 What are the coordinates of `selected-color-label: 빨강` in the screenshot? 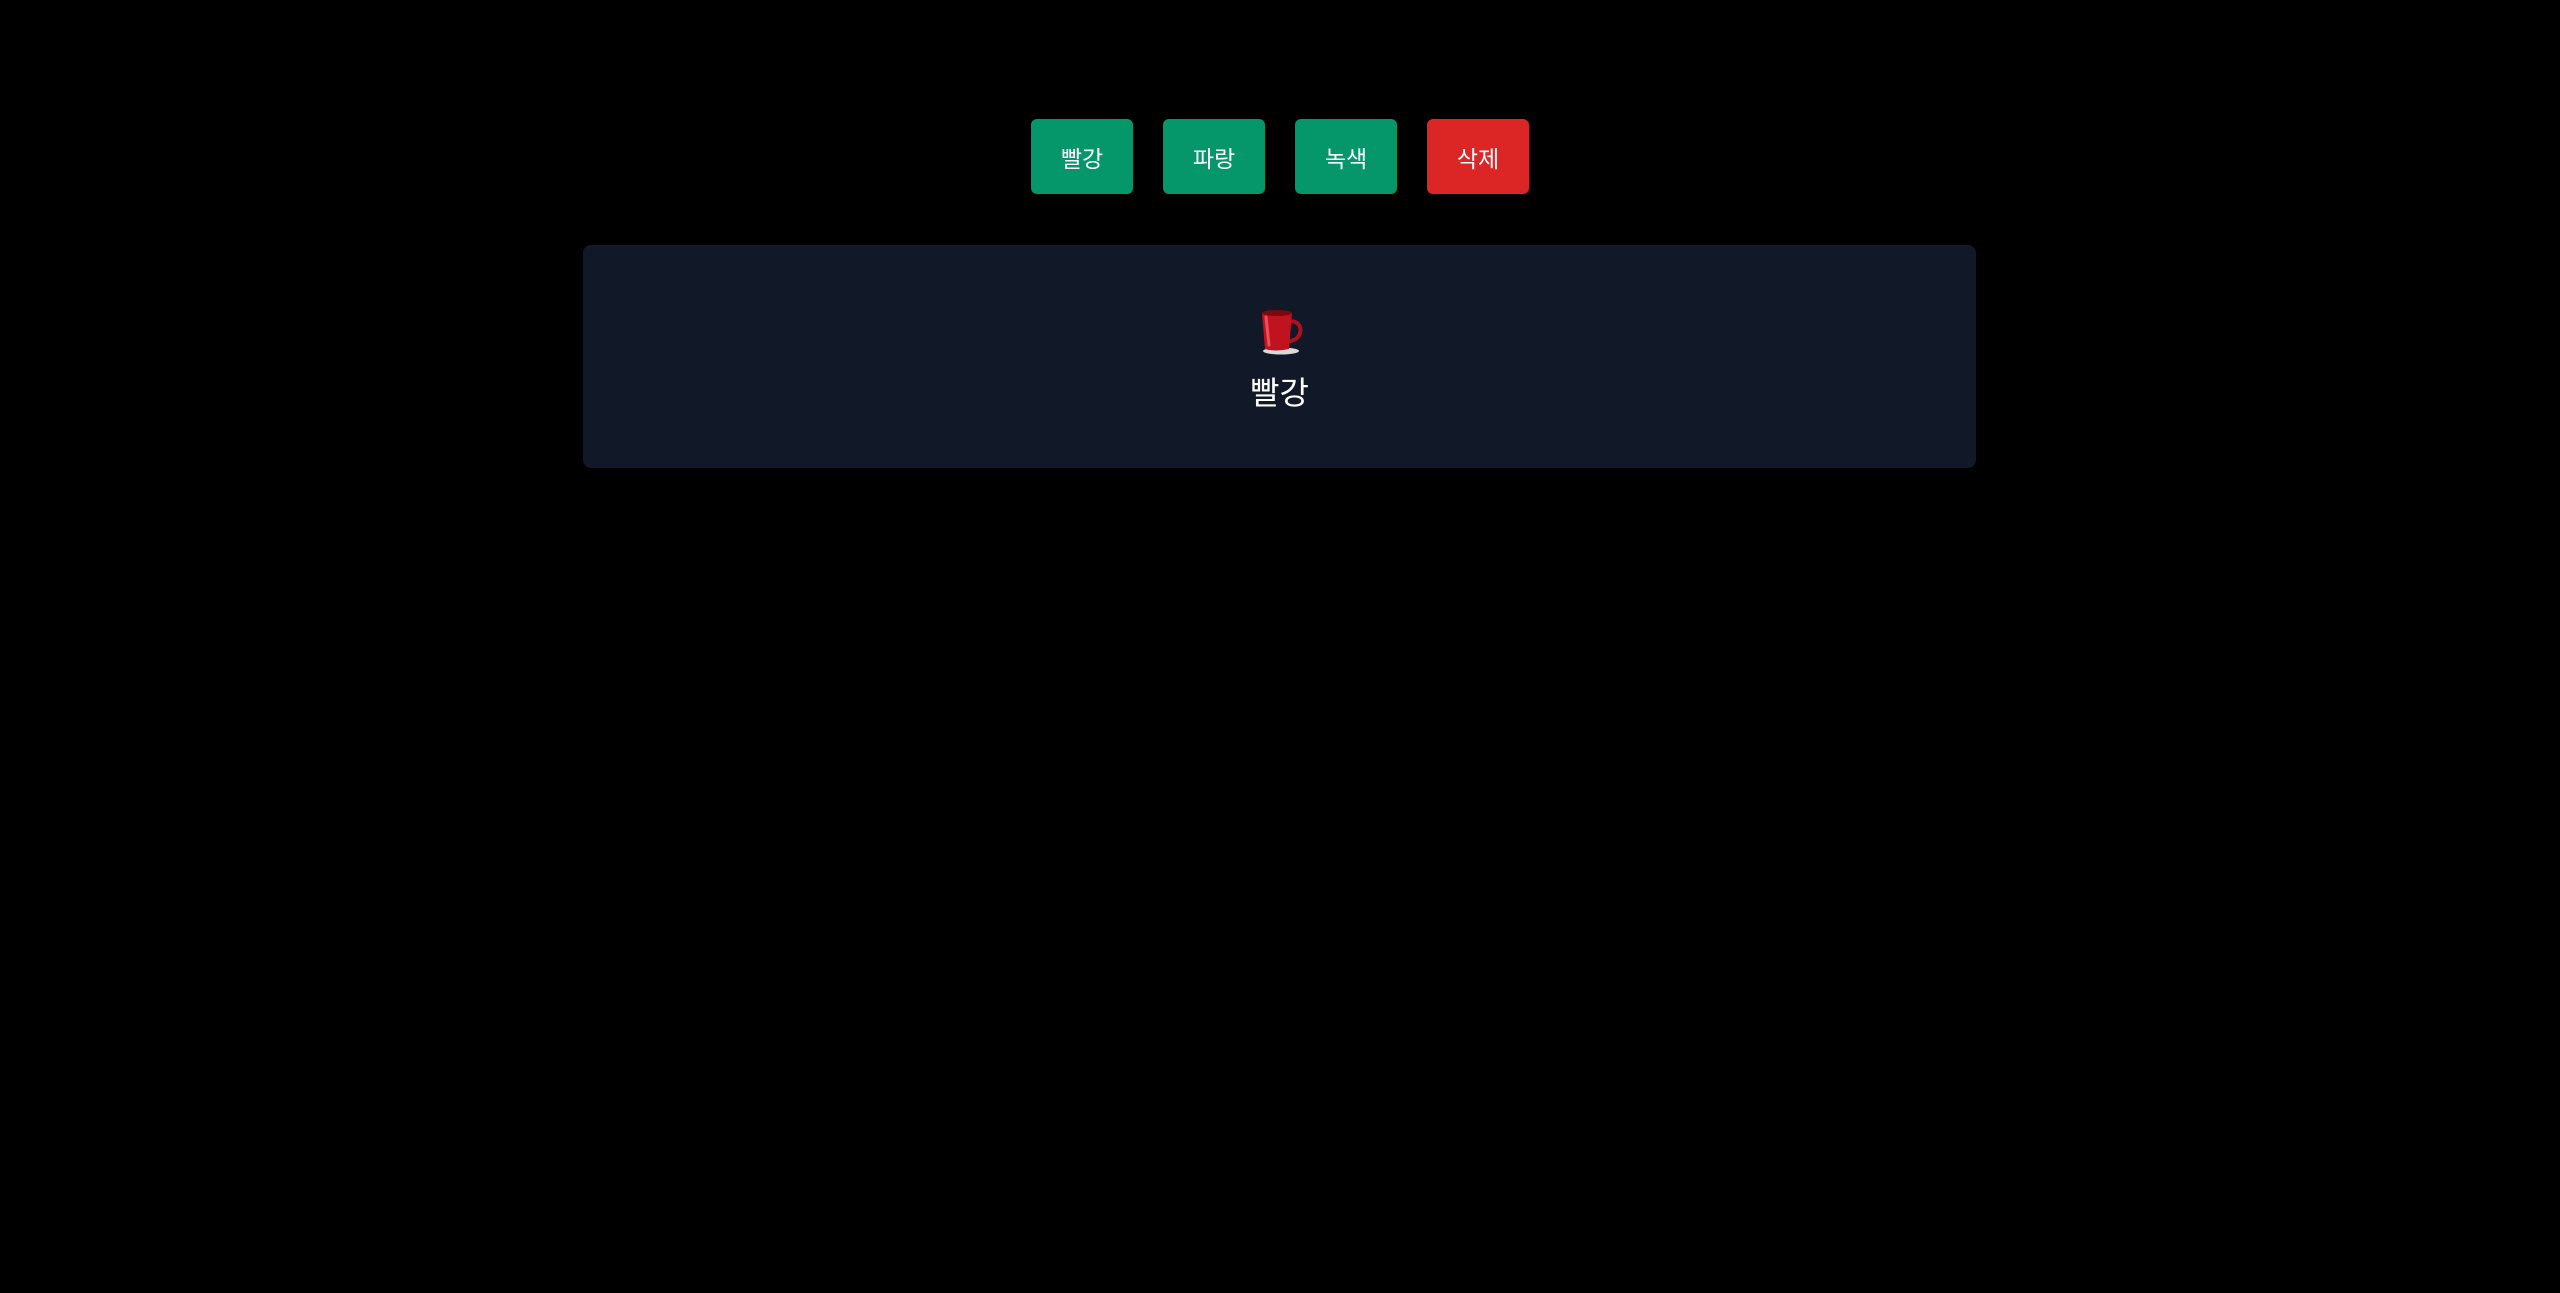 It's located at (1279, 393).